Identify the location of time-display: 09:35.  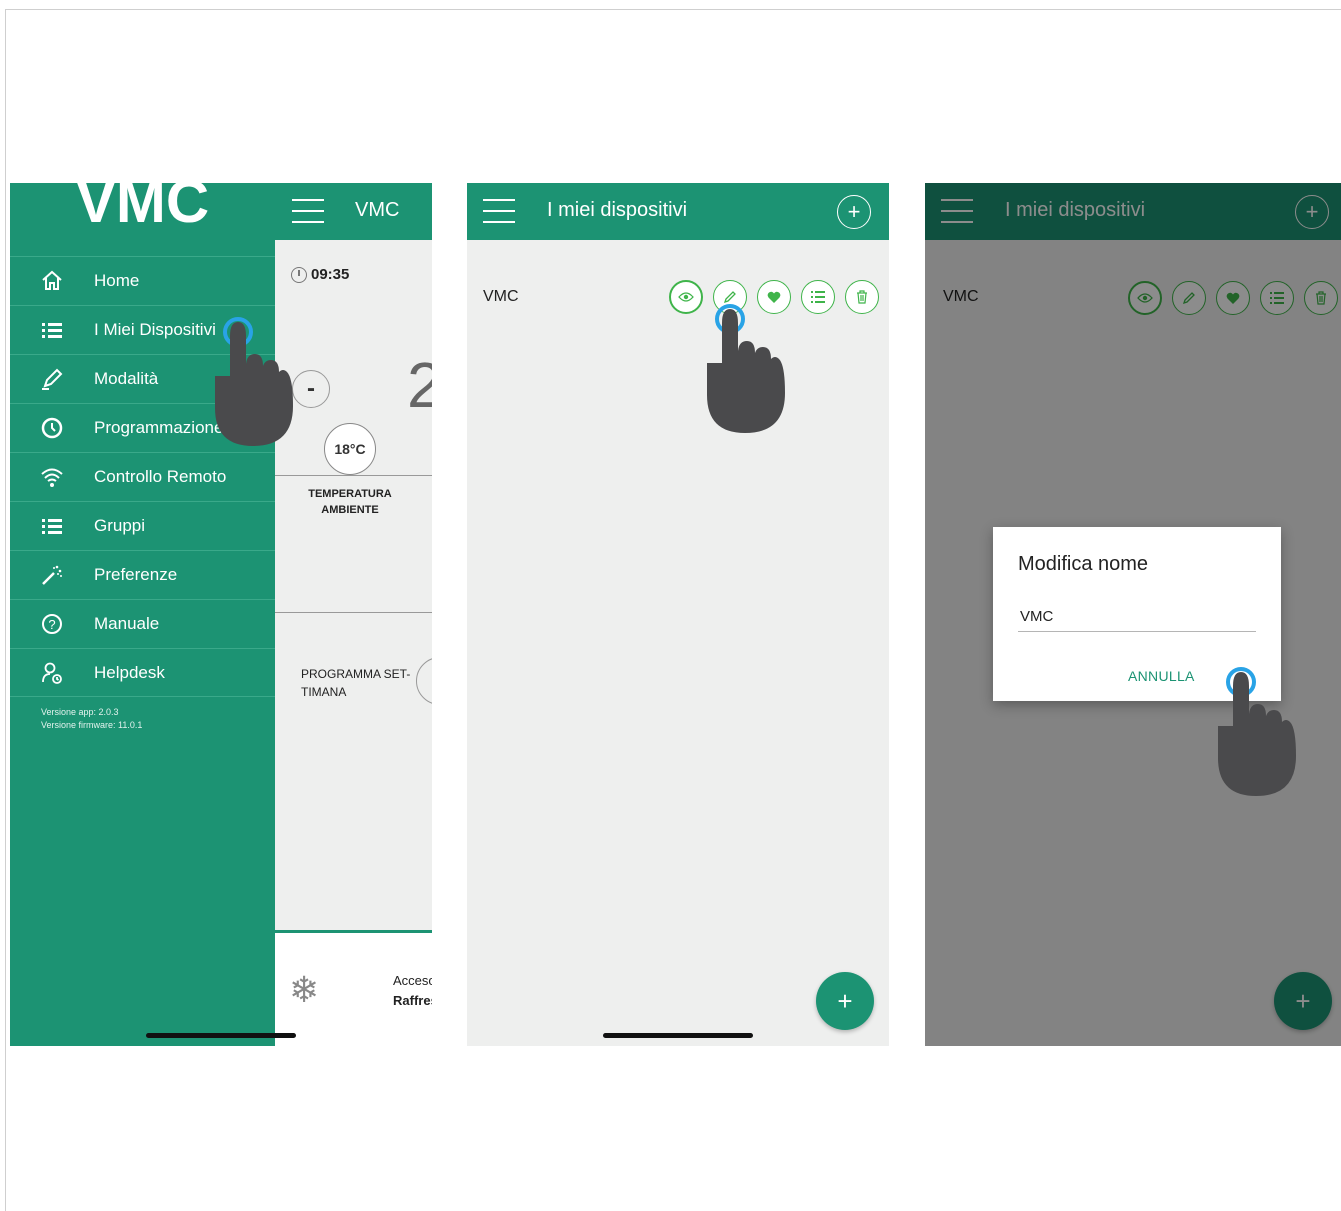
(320, 274).